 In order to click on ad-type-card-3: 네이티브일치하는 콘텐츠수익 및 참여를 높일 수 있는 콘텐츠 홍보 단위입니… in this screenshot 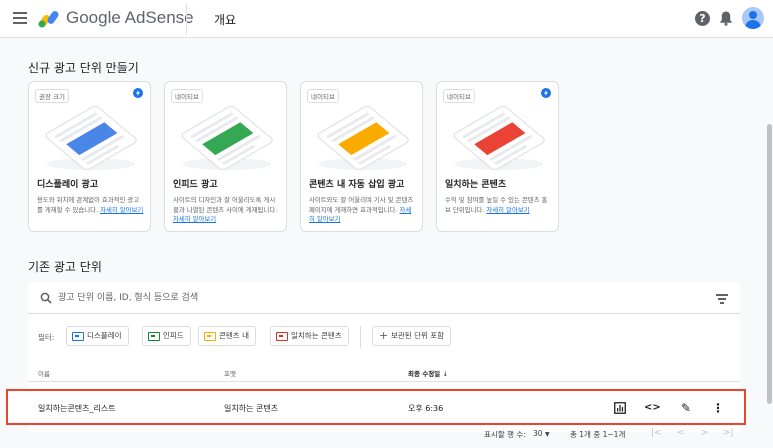, I will do `click(497, 156)`.